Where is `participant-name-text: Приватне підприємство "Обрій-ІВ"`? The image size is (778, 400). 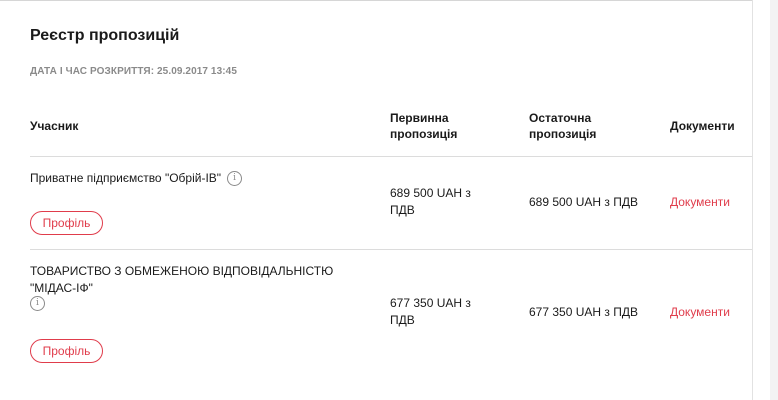
participant-name-text: Приватне підприємство "Обрій-ІВ" is located at coordinates (126, 178).